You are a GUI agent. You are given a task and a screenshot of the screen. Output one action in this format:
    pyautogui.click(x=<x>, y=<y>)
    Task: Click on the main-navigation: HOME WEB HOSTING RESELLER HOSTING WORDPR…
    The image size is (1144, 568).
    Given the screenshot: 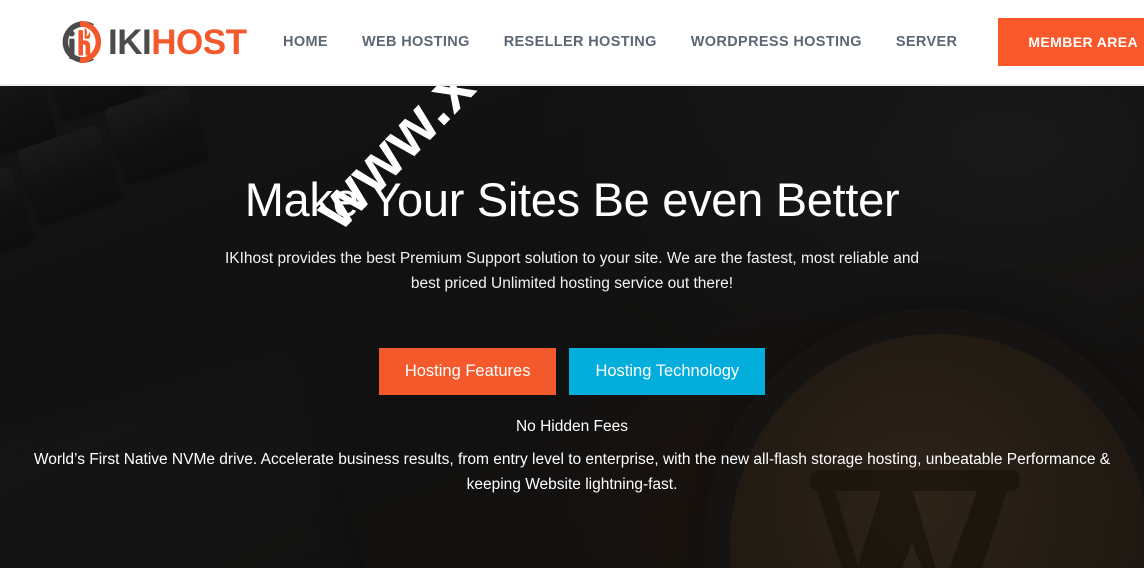 What is the action you would take?
    pyautogui.click(x=705, y=42)
    